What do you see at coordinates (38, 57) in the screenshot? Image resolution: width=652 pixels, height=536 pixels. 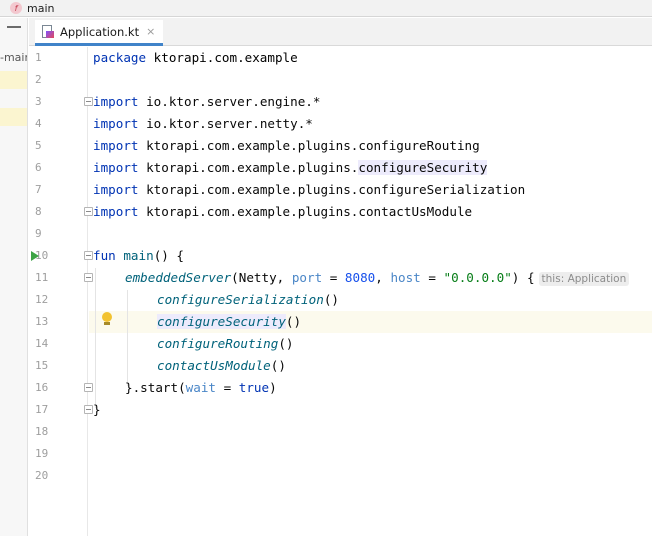 I see `line-number: 1` at bounding box center [38, 57].